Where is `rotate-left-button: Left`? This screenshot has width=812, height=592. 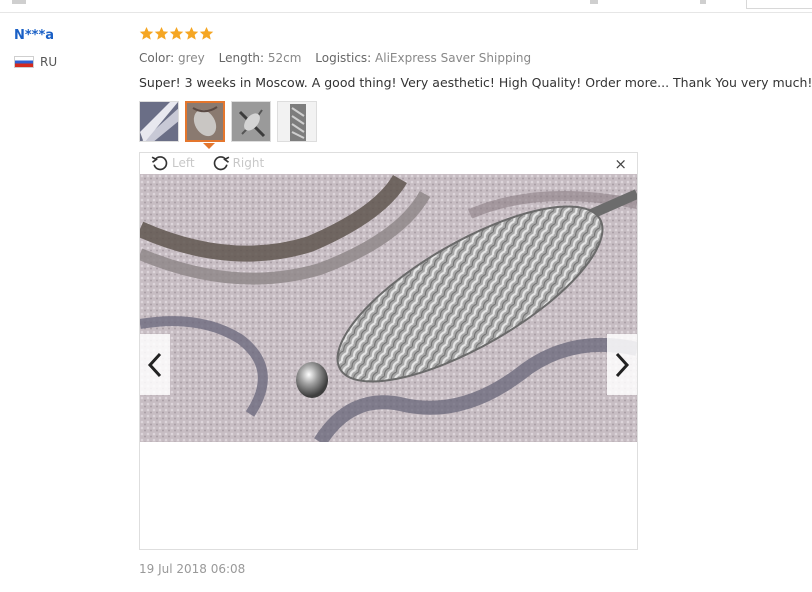 rotate-left-button: Left is located at coordinates (172, 163).